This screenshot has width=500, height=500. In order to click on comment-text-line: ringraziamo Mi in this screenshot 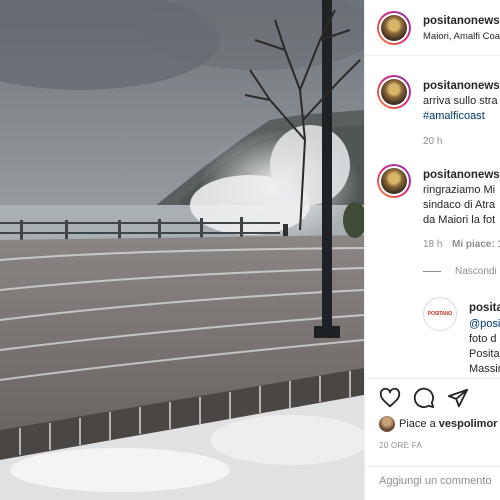, I will do `click(459, 190)`.